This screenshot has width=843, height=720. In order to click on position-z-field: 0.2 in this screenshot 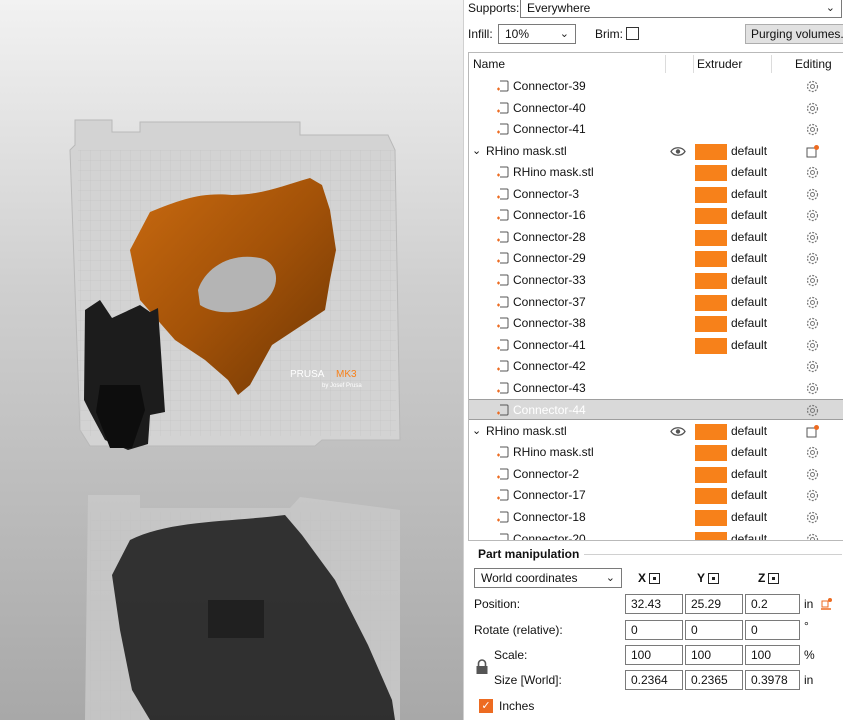, I will do `click(772, 604)`.